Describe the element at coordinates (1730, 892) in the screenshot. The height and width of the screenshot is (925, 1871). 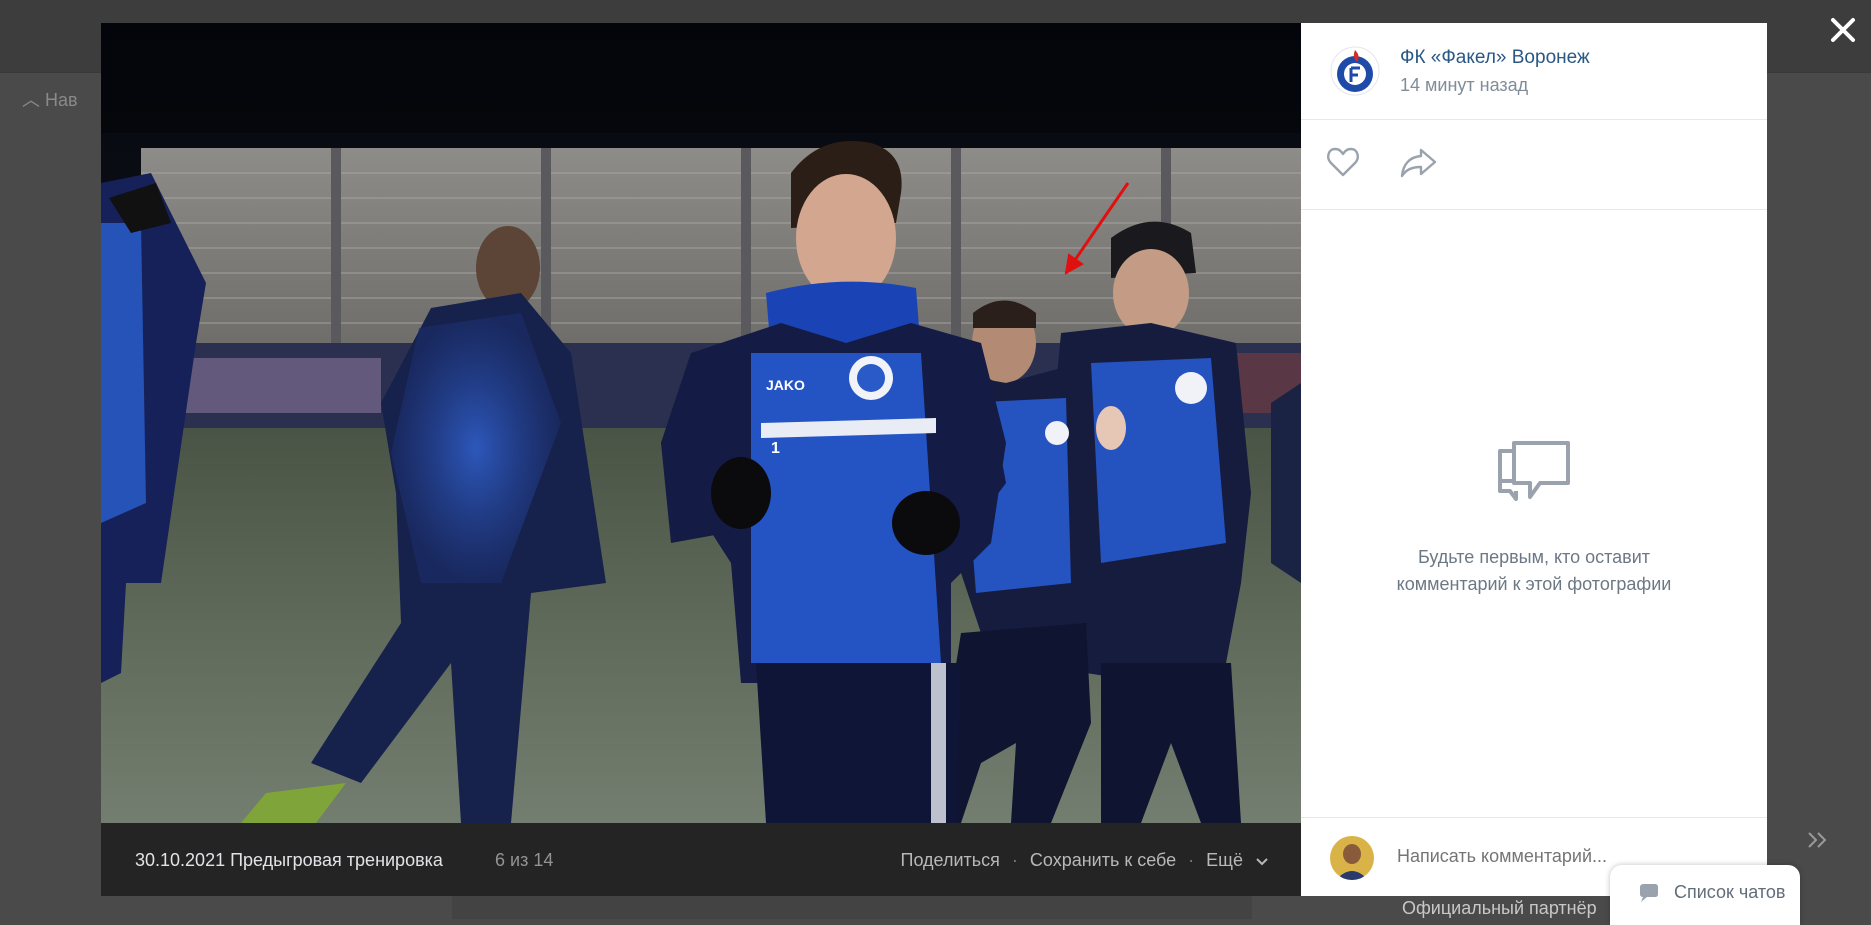
I see `chat-list-label: Список чатов` at that location.